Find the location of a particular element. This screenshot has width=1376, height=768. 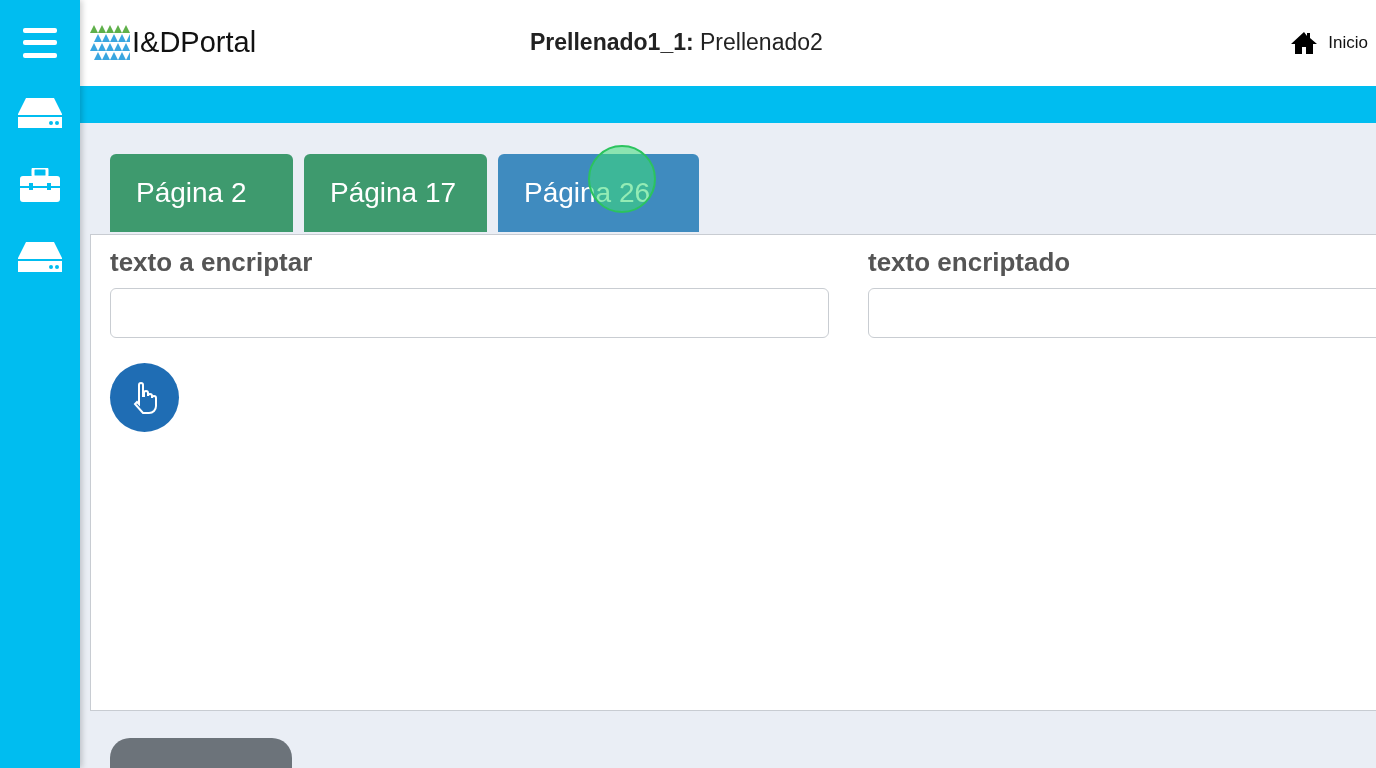

toolbox-icon is located at coordinates (40, 185).